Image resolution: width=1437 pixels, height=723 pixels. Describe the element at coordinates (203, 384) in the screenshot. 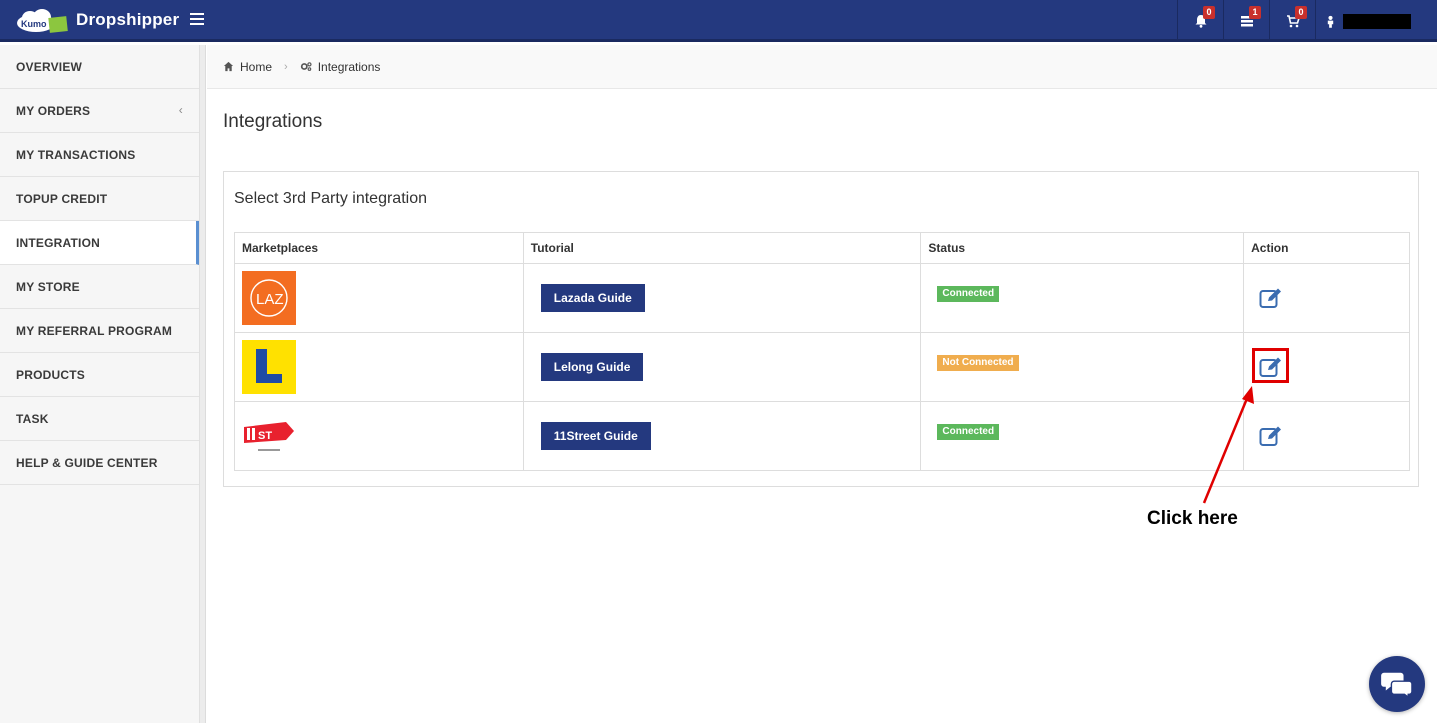

I see `sidebar-resize-handle` at that location.